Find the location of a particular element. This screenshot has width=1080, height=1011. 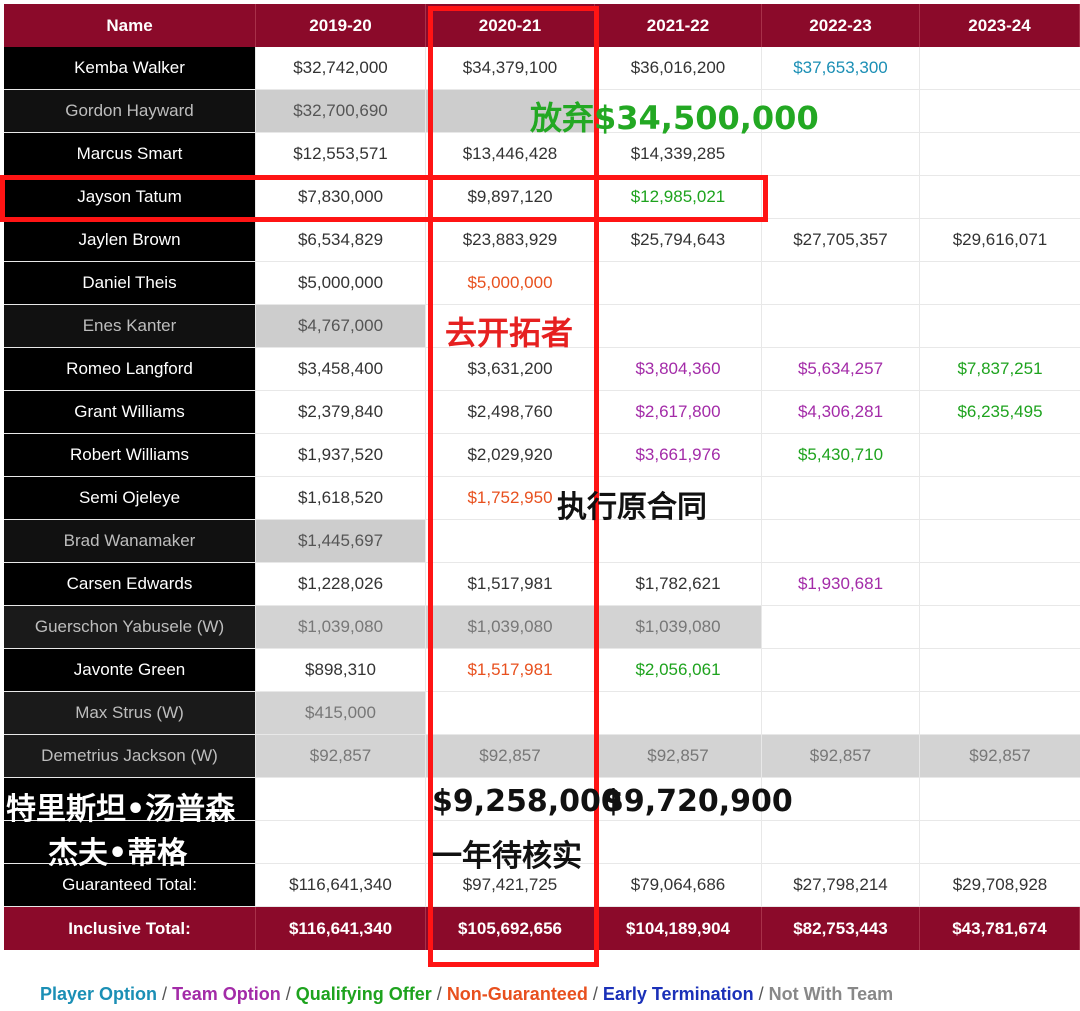

player-name-cell: Carsen Edwards is located at coordinates (130, 584).